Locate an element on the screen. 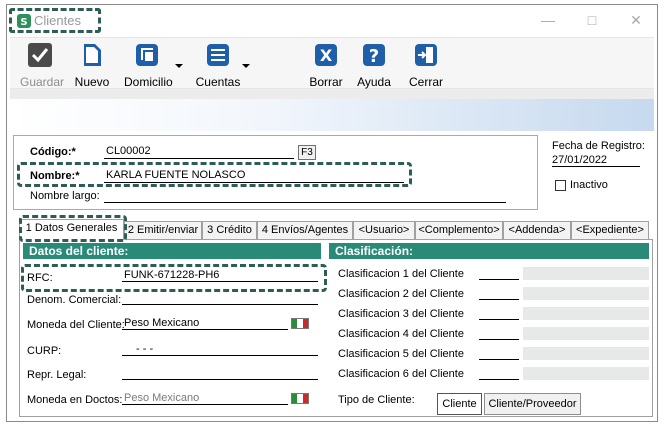  tipo-cliente-label: Tipo de Cliente: is located at coordinates (376, 400).